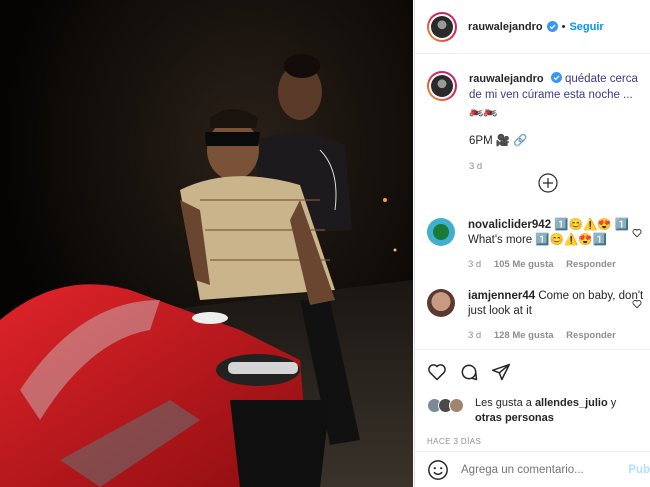 The image size is (650, 487). What do you see at coordinates (506, 79) in the screenshot?
I see `caption-username: rauwalejandro` at bounding box center [506, 79].